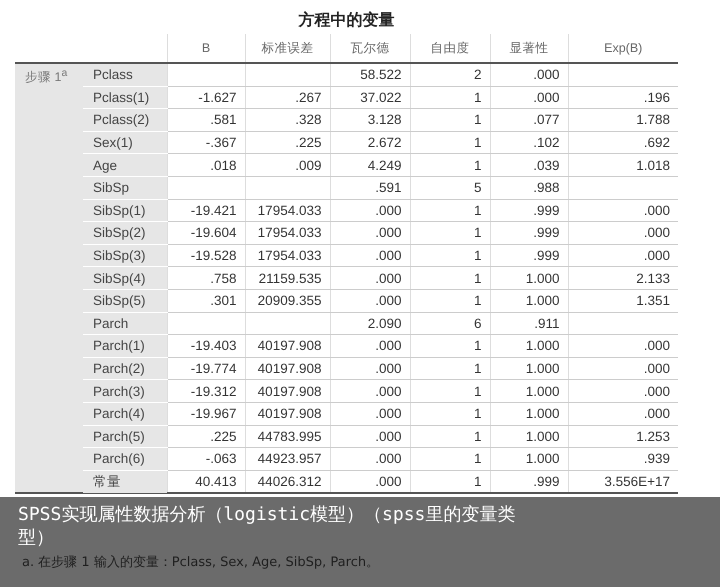  I want to click on table-cell: 40.413, so click(206, 482).